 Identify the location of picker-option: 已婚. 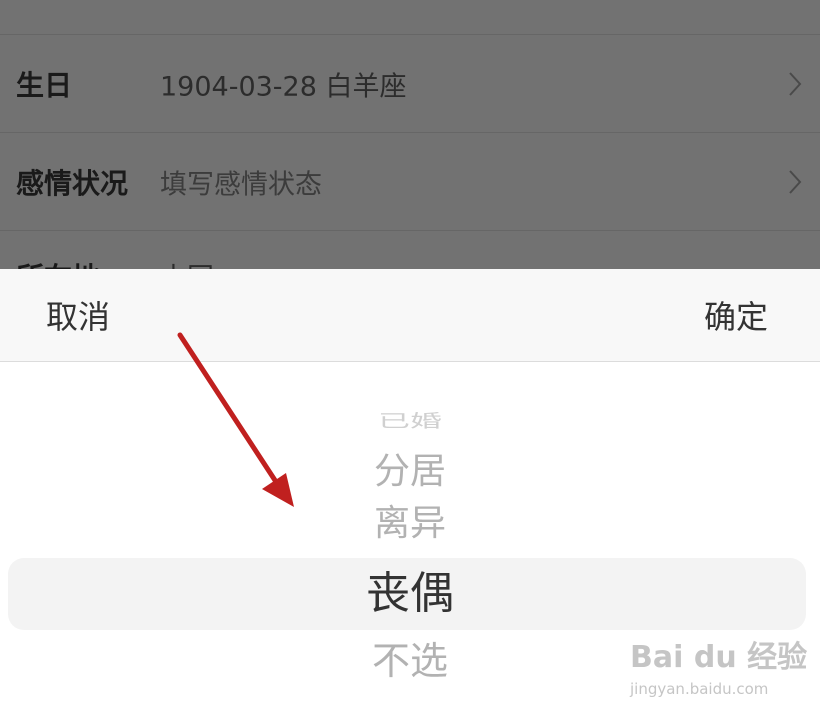
(410, 421).